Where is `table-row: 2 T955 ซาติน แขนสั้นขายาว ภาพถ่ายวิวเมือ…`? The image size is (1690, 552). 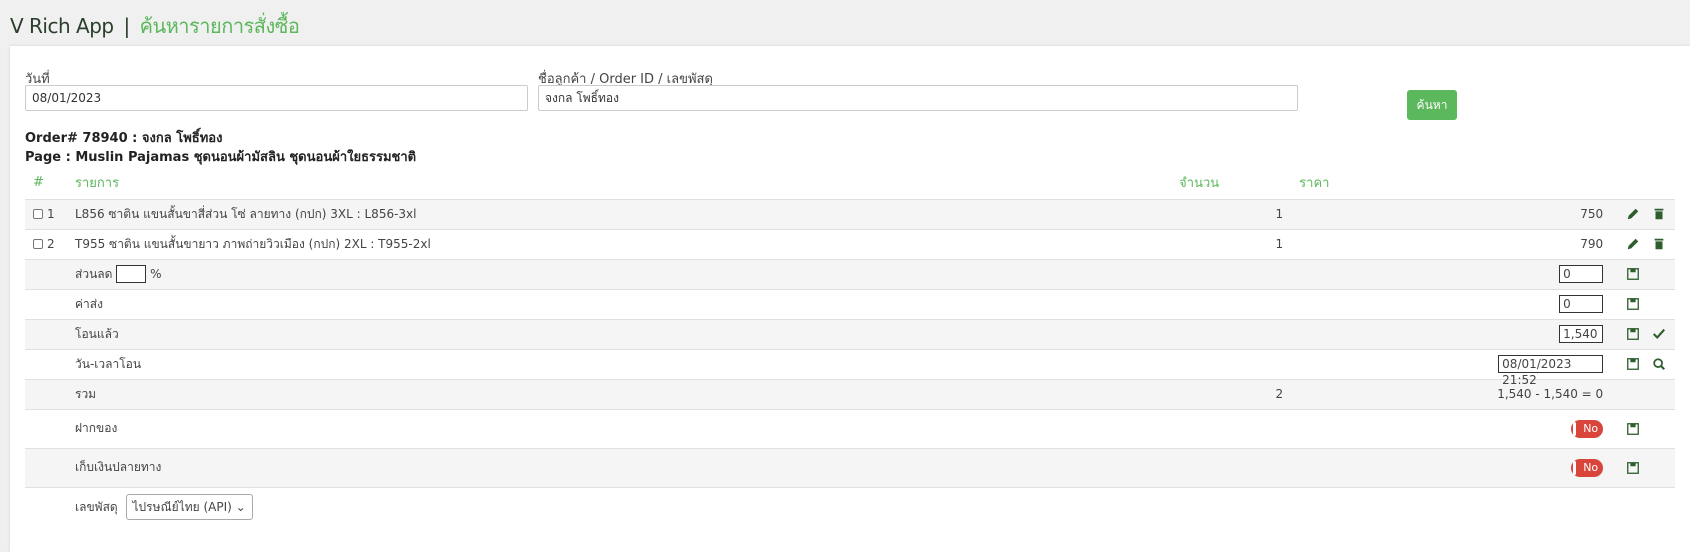 table-row: 2 T955 ซาติน แขนสั้นขายาว ภาพถ่ายวิวเมือ… is located at coordinates (850, 243).